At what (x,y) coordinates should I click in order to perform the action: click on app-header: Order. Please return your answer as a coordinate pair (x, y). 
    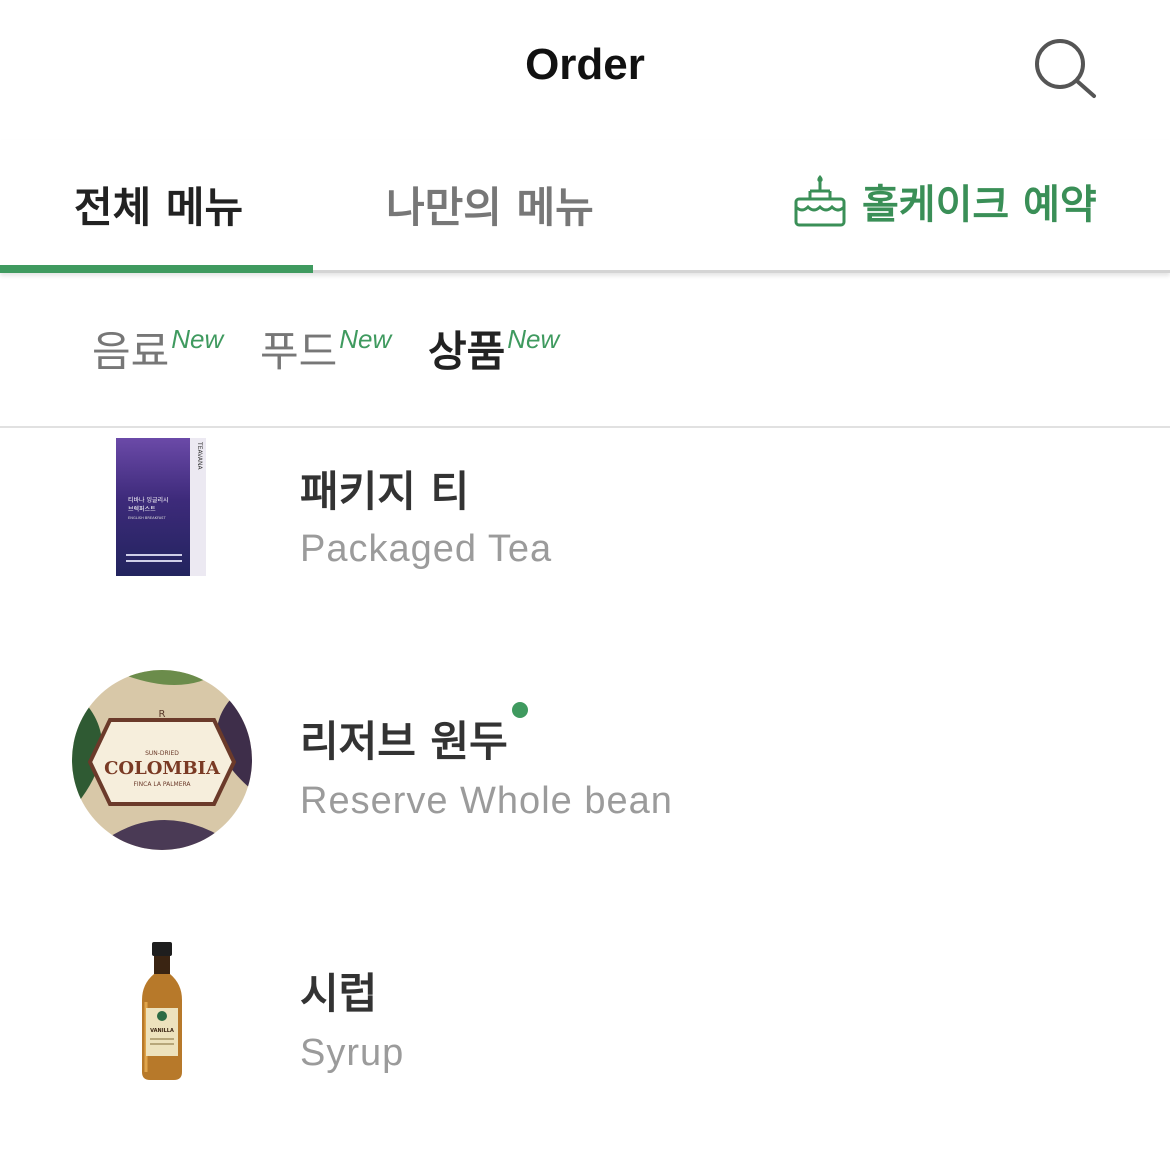
    Looking at the image, I should click on (585, 70).